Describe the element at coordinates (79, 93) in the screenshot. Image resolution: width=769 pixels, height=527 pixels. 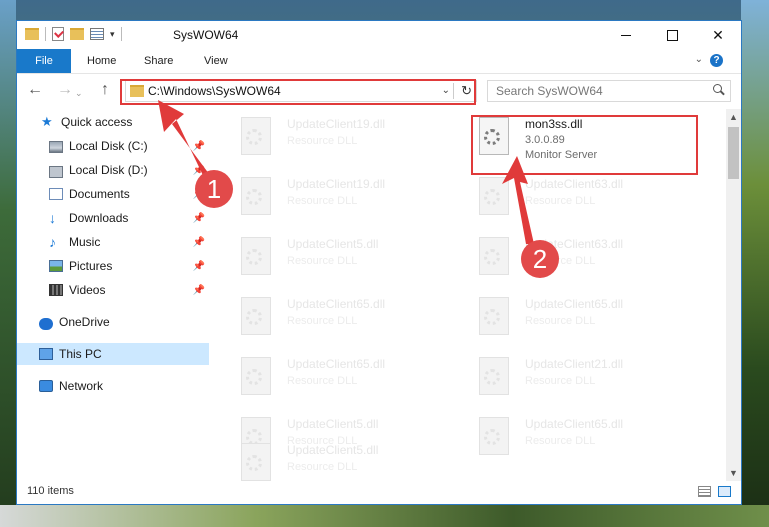
I see `recent-locations-dropdown-icon: ⌄` at that location.